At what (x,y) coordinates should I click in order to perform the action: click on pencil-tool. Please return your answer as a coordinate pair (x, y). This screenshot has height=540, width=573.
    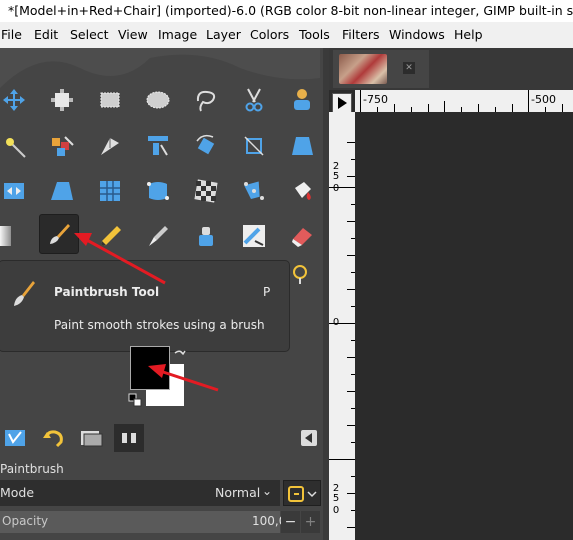
    Looking at the image, I should click on (110, 236).